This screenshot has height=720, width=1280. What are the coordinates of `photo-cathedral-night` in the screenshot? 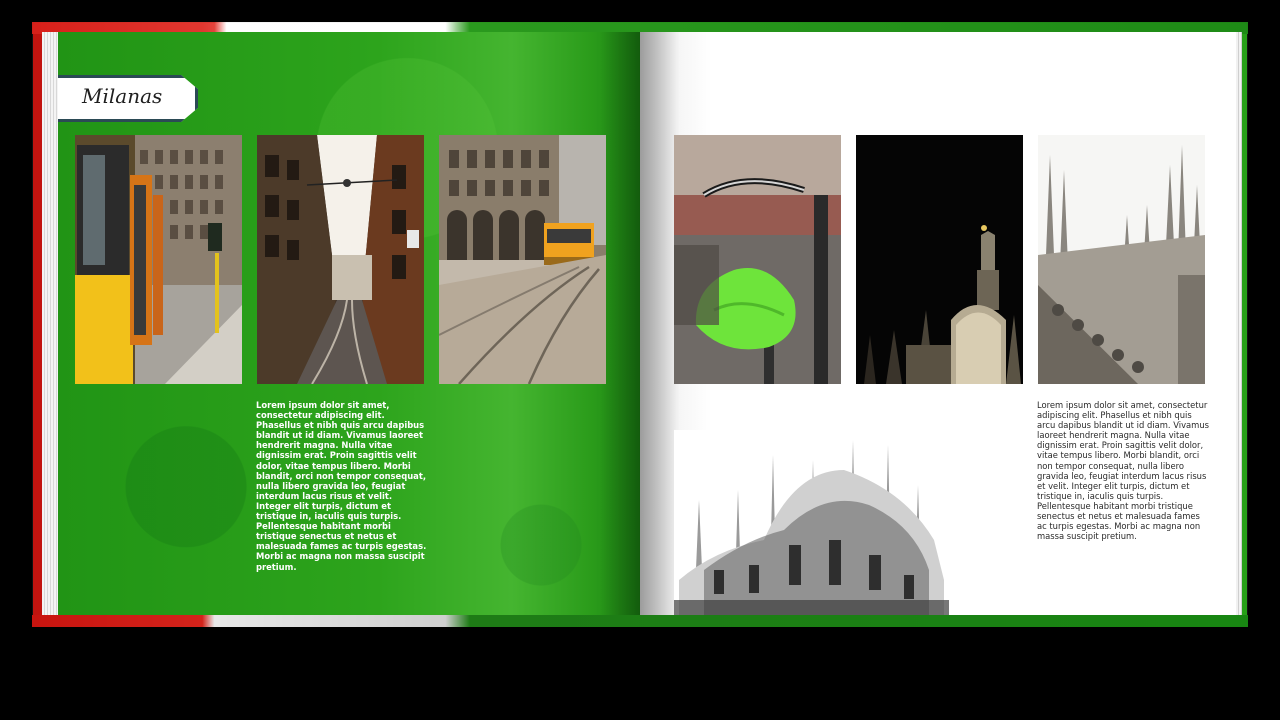 It's located at (939, 259).